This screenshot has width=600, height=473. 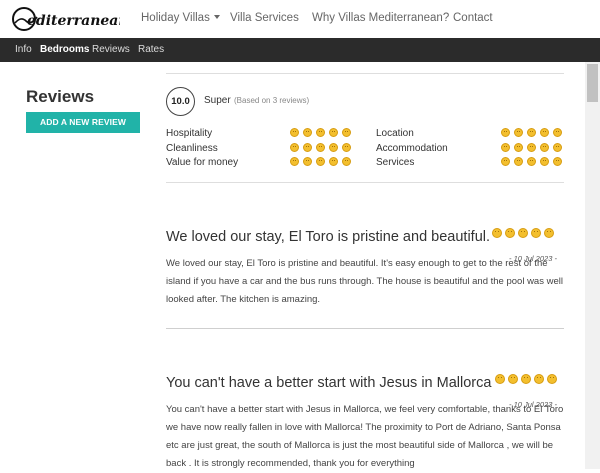 I want to click on add-review-button: ADD A NEW REVIEW, so click(x=83, y=122).